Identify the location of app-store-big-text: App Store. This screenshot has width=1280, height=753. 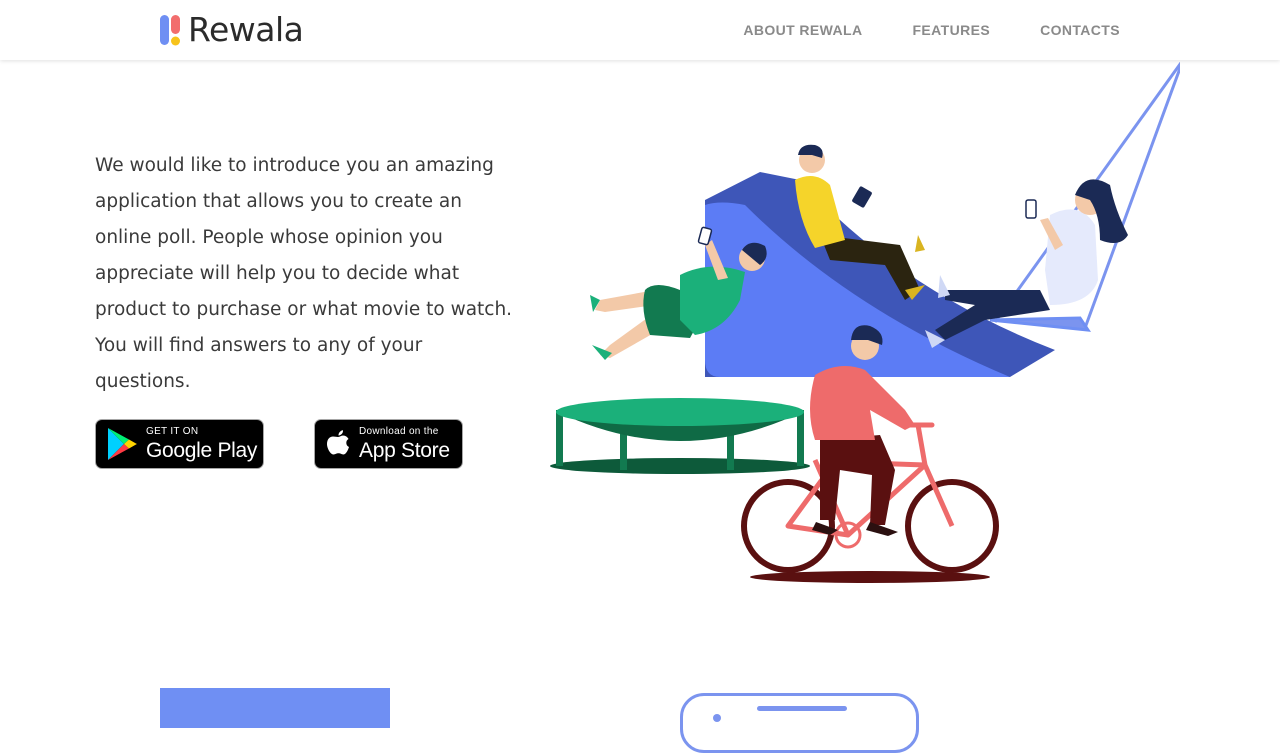
(404, 450).